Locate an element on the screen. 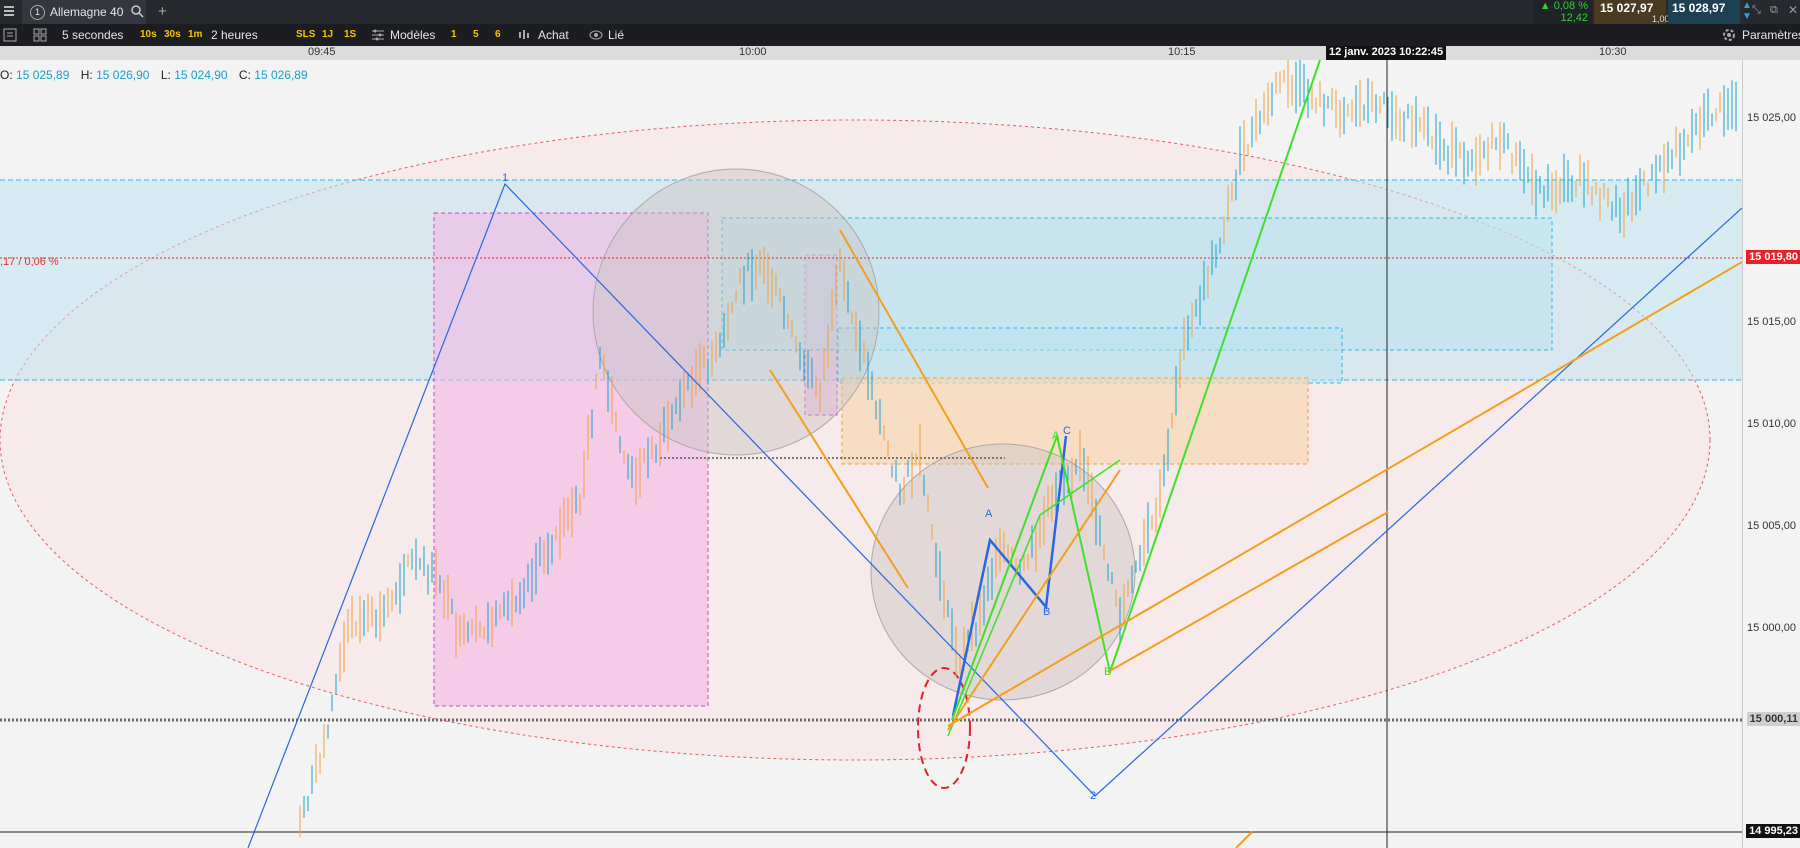 The image size is (1800, 848). spread-value: 1,00 is located at coordinates (1661, 19).